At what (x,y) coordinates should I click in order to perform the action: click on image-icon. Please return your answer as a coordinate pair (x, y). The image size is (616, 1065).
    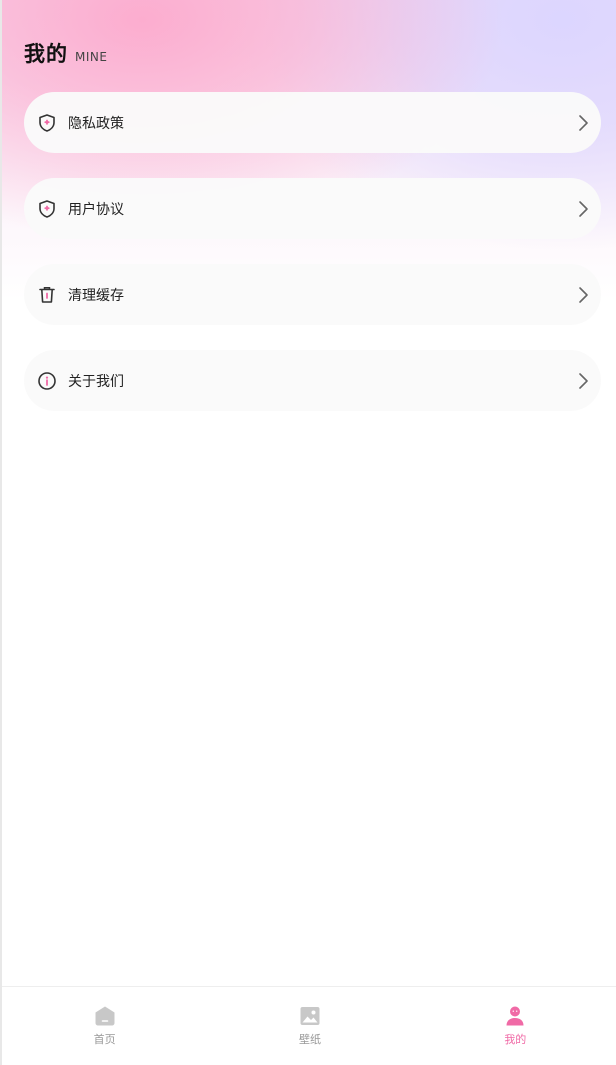
    Looking at the image, I should click on (310, 1016).